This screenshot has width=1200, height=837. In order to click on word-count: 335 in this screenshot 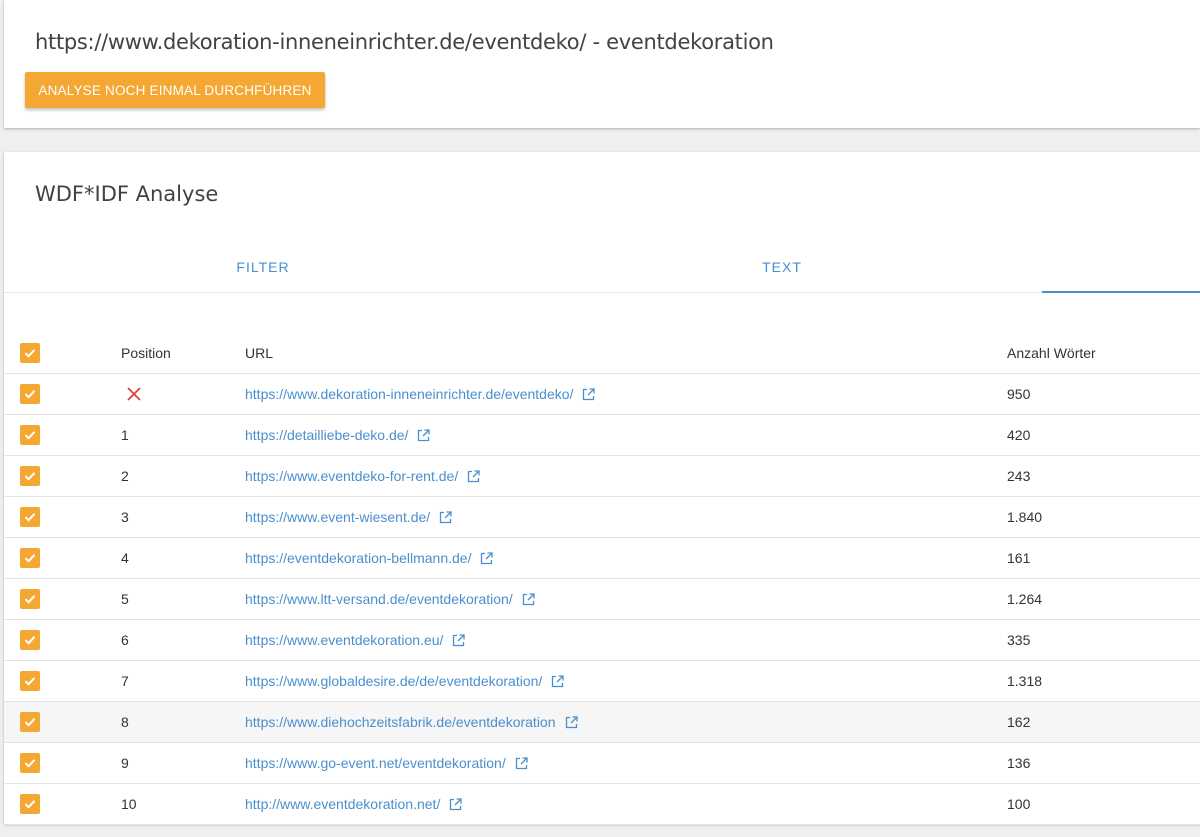, I will do `click(1019, 640)`.